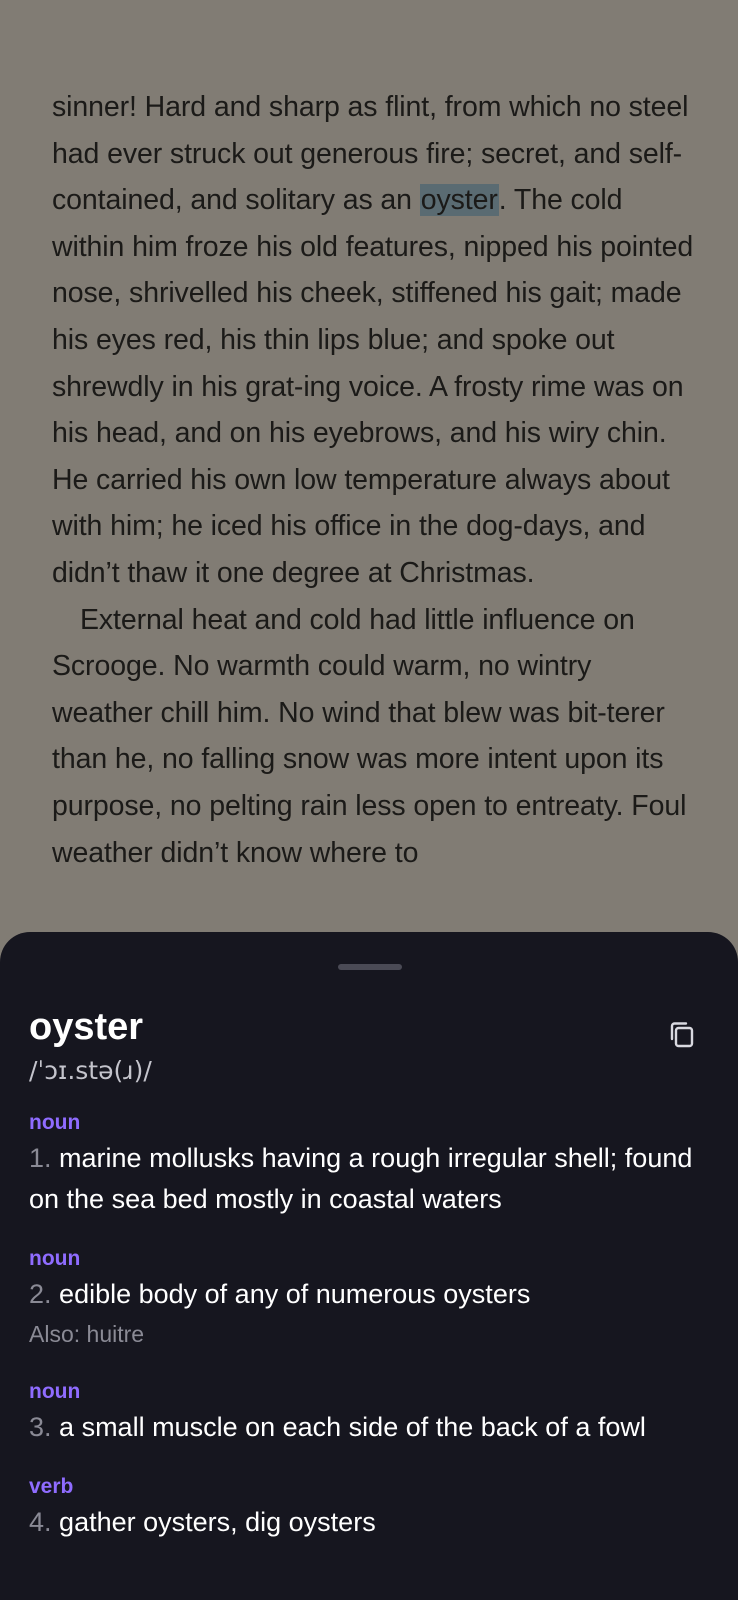 The image size is (738, 1600). I want to click on copy-button, so click(683, 1035).